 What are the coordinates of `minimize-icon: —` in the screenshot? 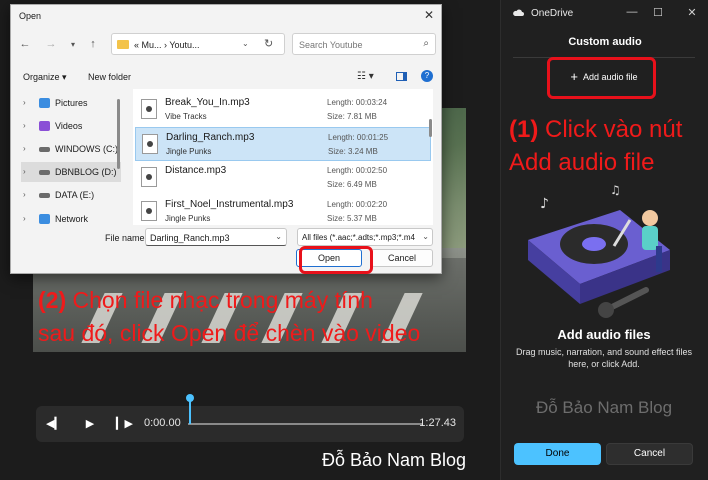 It's located at (632, 12).